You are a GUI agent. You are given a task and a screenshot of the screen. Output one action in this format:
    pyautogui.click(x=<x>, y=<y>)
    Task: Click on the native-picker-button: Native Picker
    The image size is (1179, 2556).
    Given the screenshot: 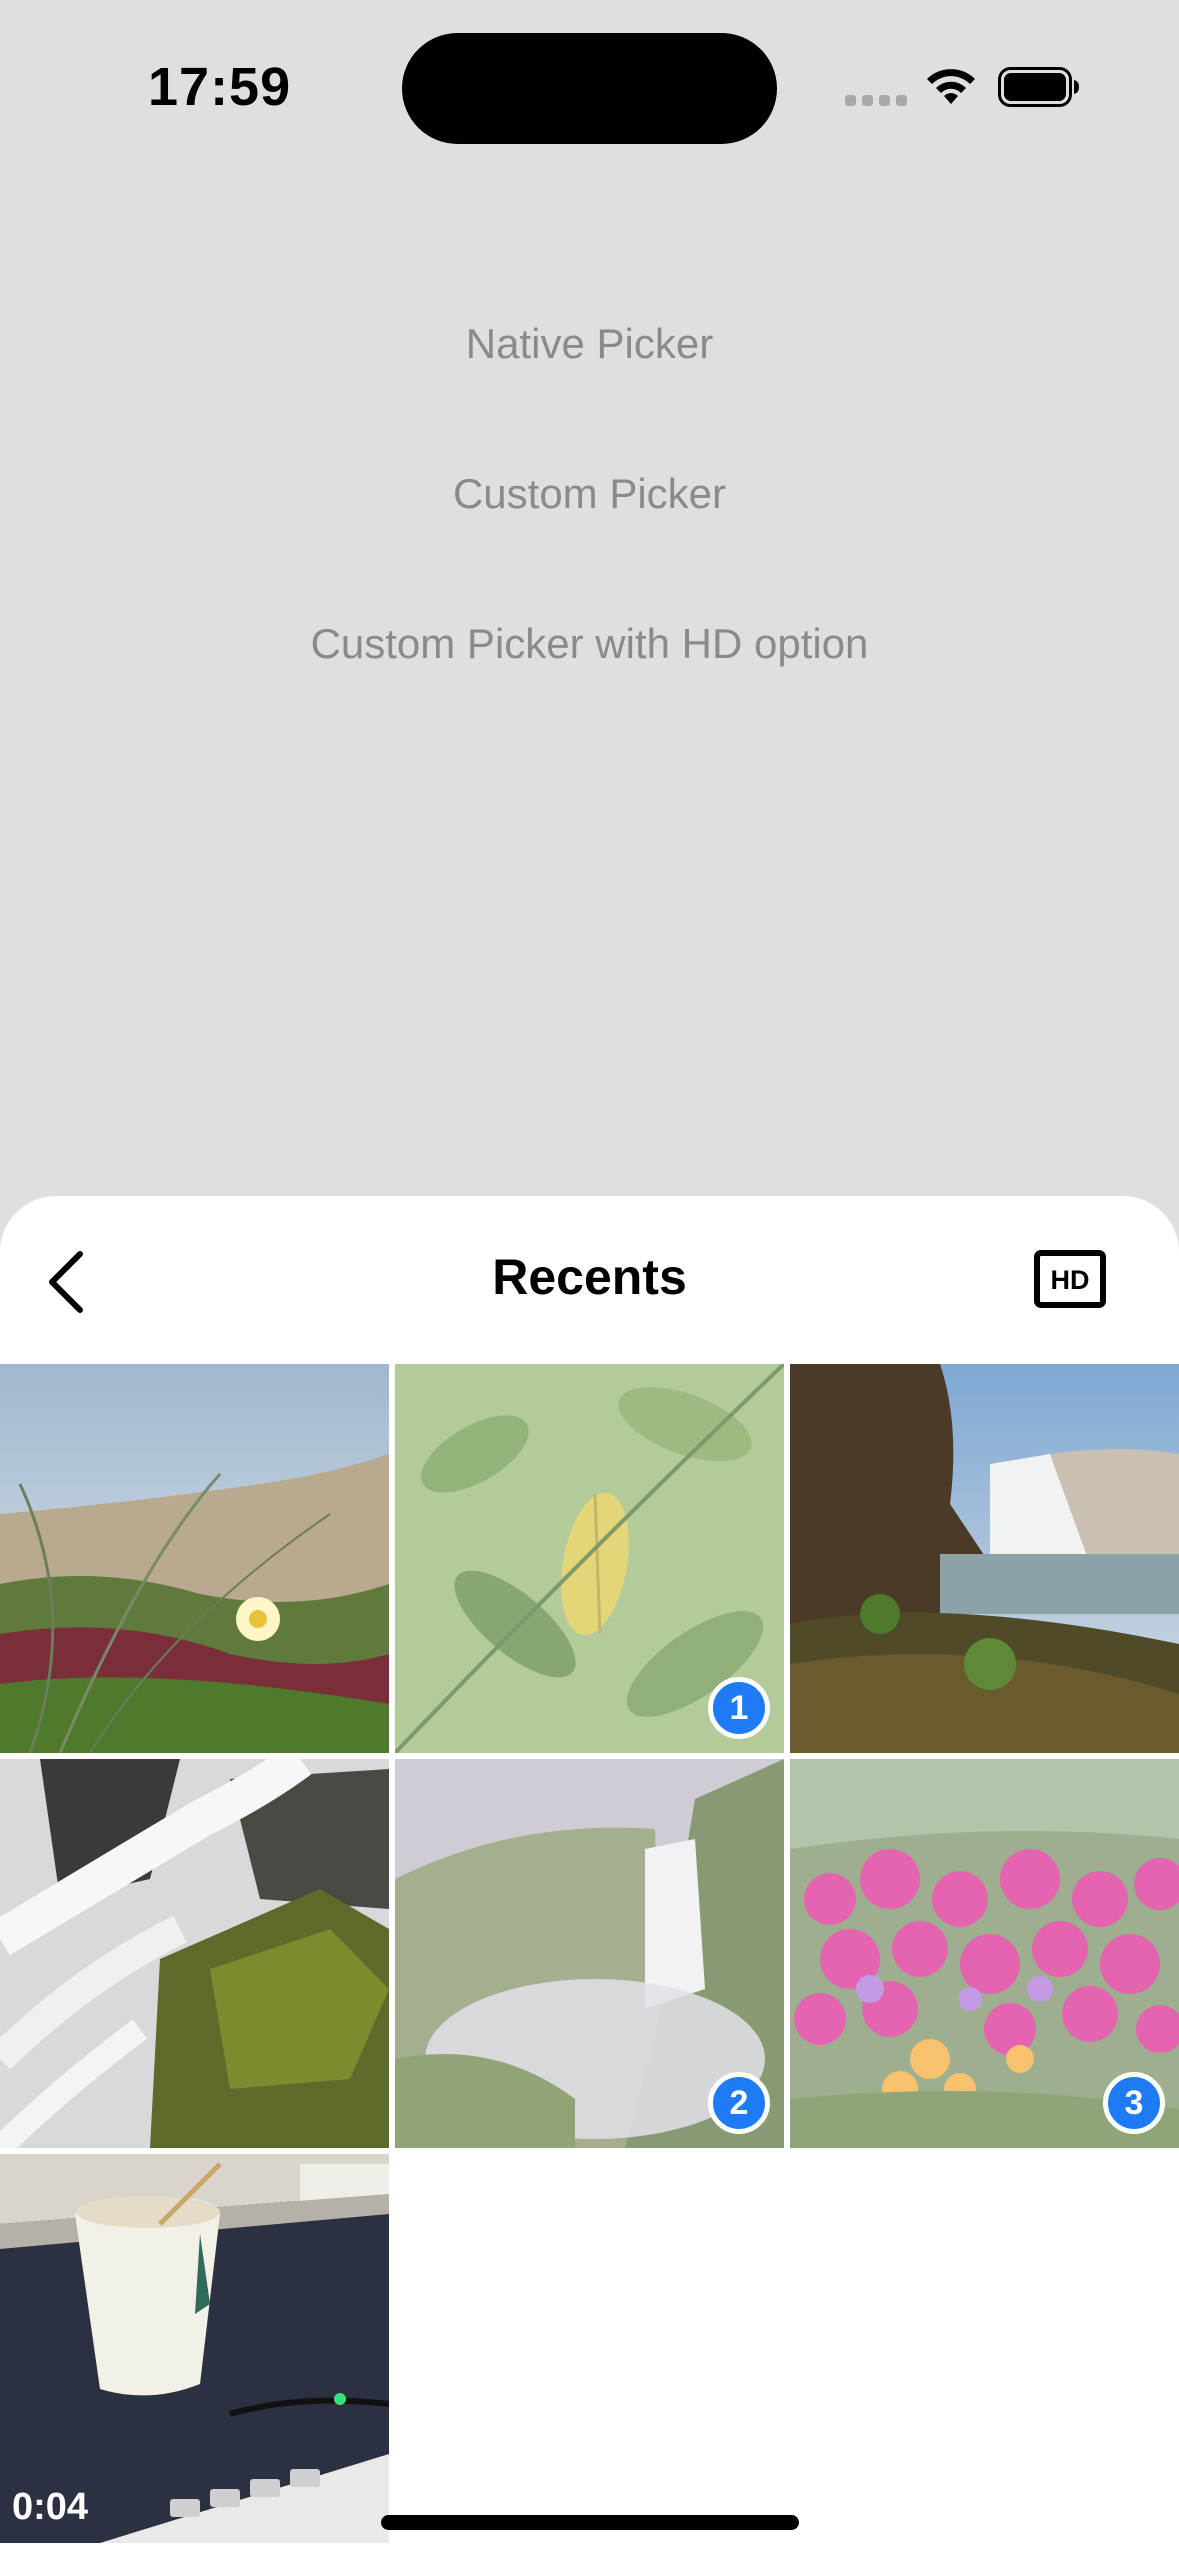 What is the action you would take?
    pyautogui.click(x=589, y=344)
    